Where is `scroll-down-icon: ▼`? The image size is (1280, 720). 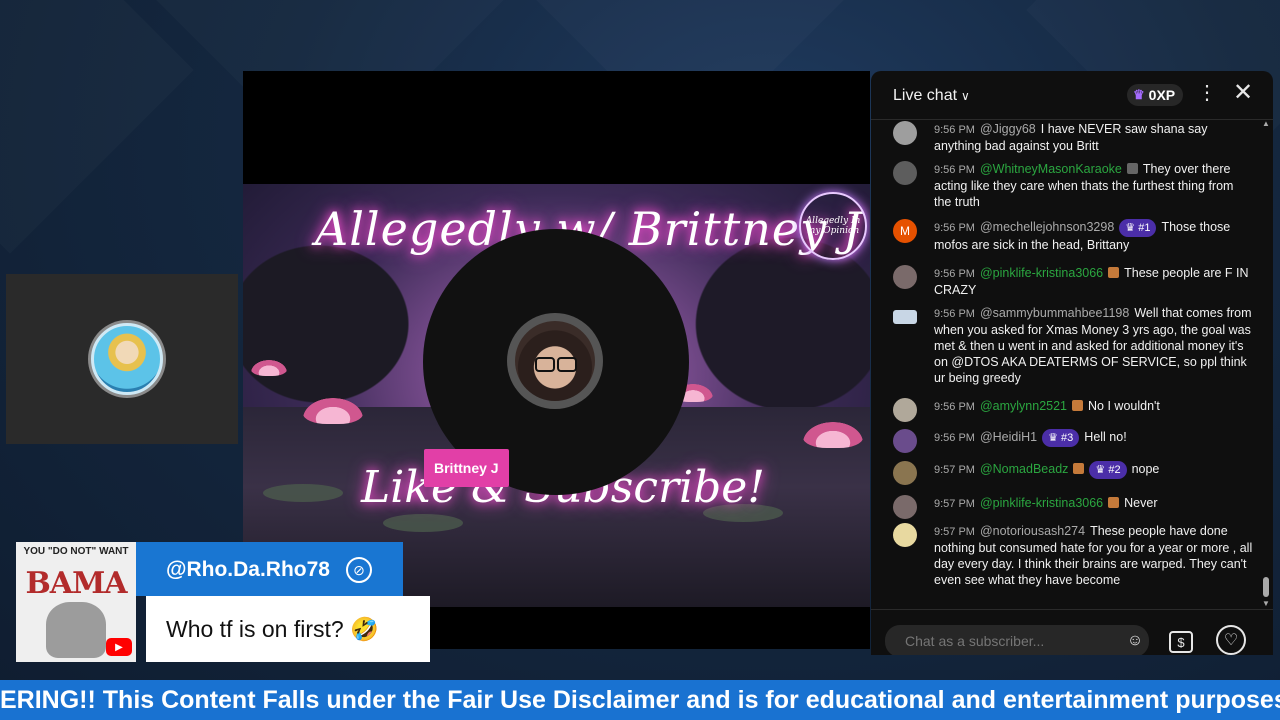
scroll-down-icon: ▼ is located at coordinates (1266, 603).